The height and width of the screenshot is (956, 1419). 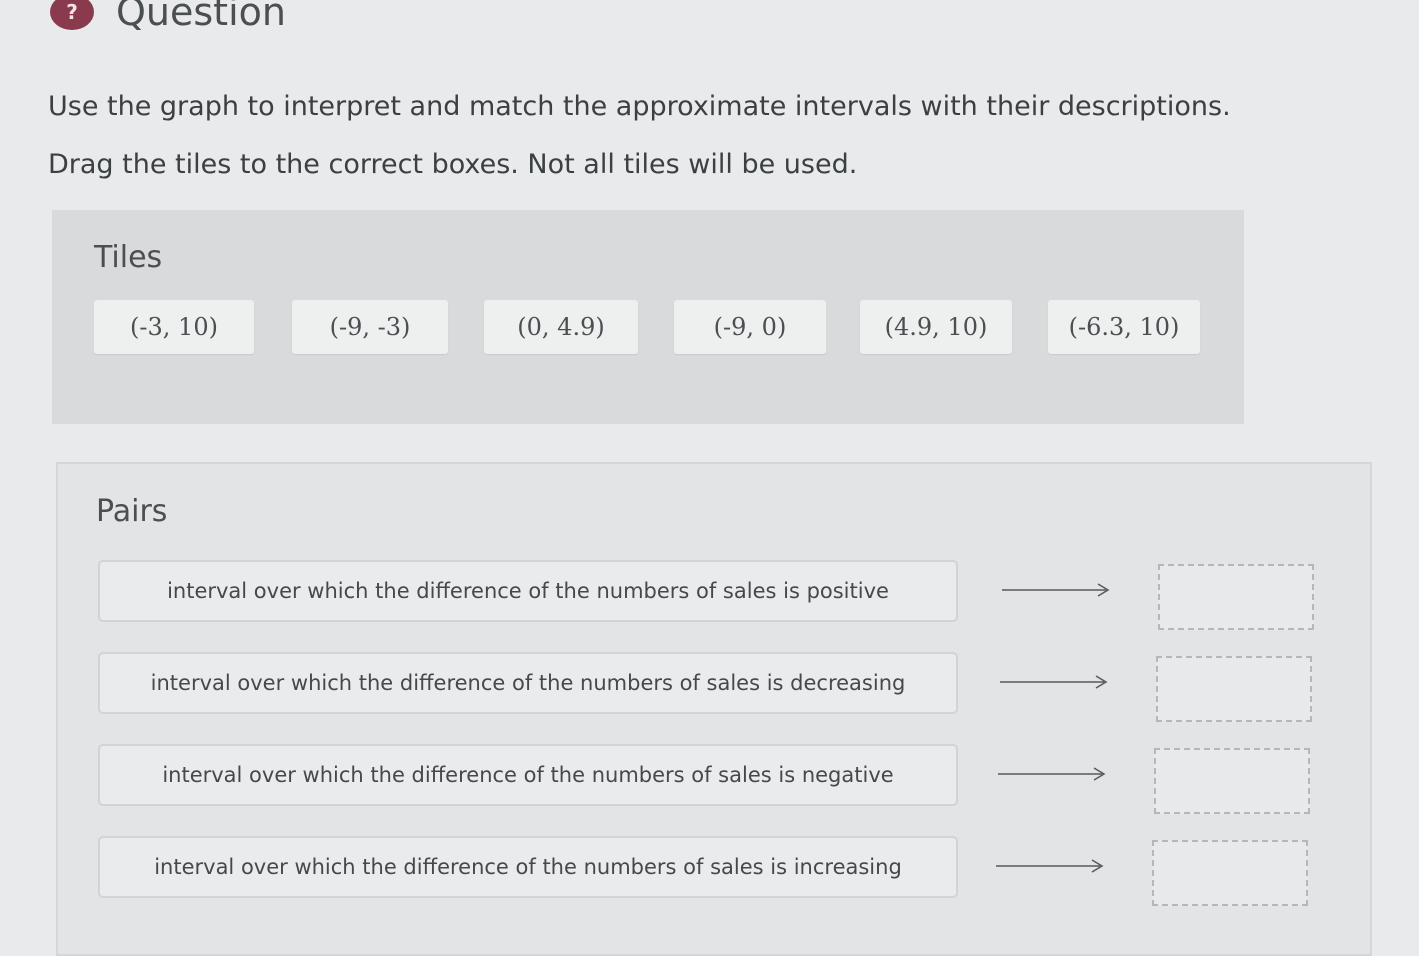 What do you see at coordinates (936, 327) in the screenshot?
I see `tile: (4.9, 10)` at bounding box center [936, 327].